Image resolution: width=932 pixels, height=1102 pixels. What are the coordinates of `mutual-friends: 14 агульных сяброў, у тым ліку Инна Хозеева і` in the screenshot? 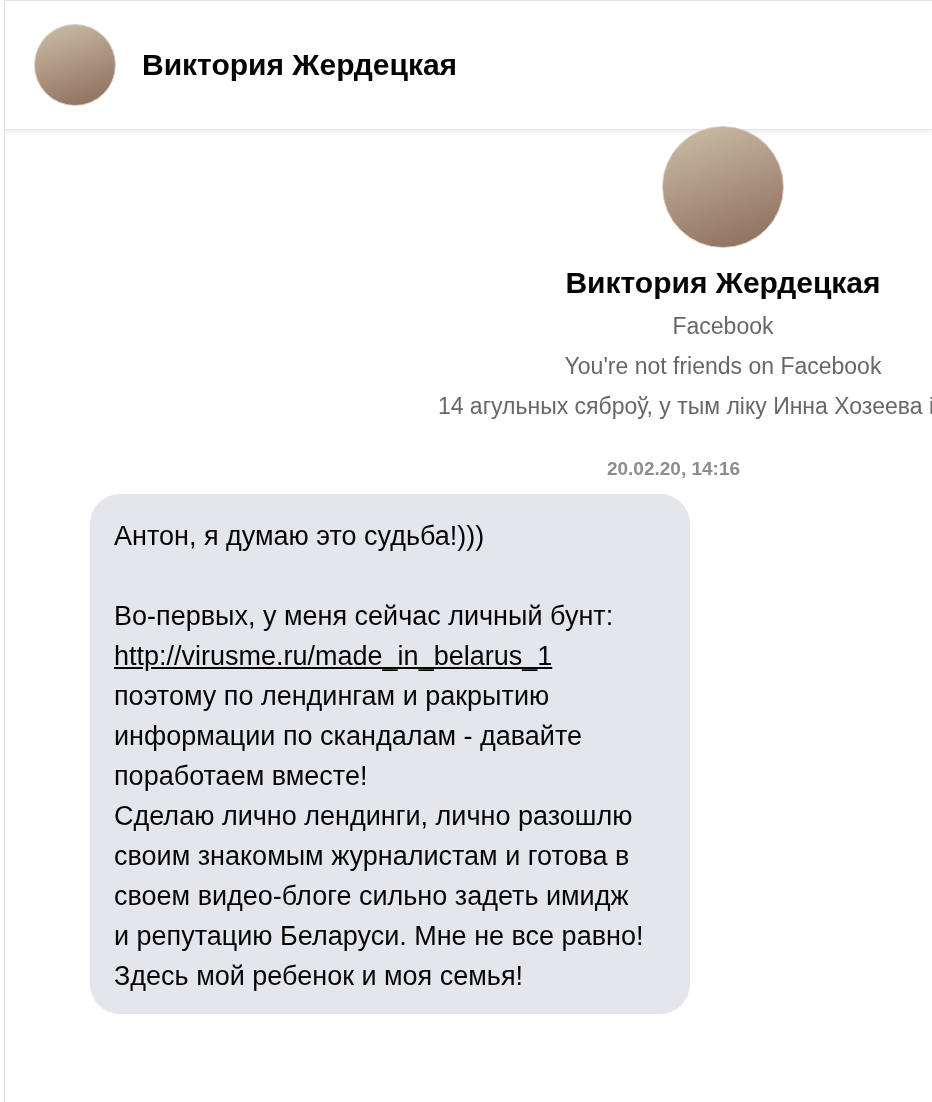 It's located at (684, 406).